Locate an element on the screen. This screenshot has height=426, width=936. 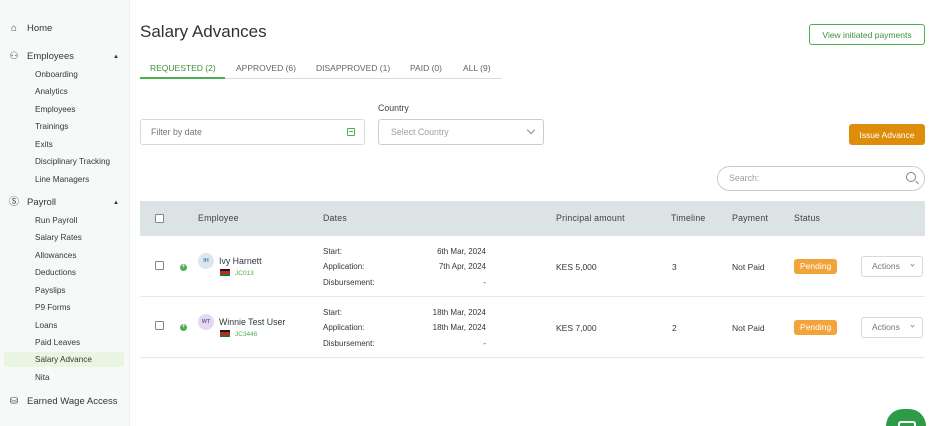
column-header-principal: Principal amount is located at coordinates (590, 218).